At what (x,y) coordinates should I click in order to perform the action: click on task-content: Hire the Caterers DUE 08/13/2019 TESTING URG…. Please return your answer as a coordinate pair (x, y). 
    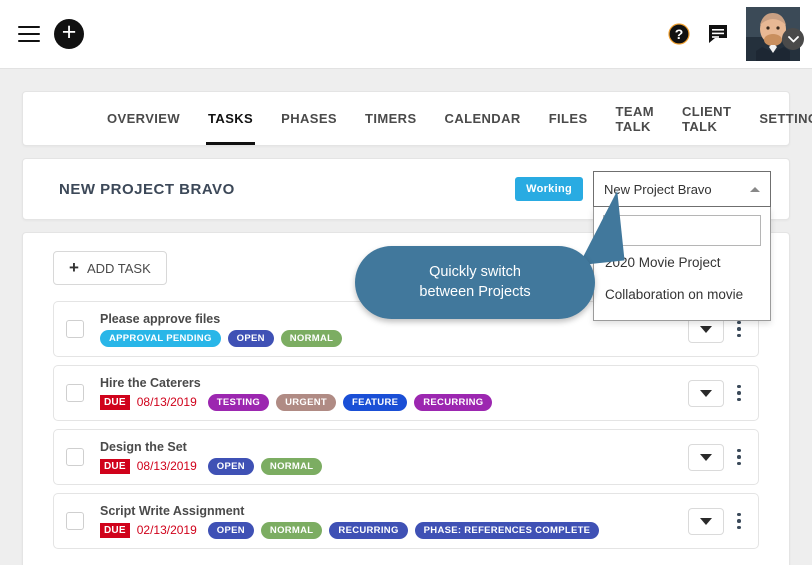
    Looking at the image, I should click on (296, 393).